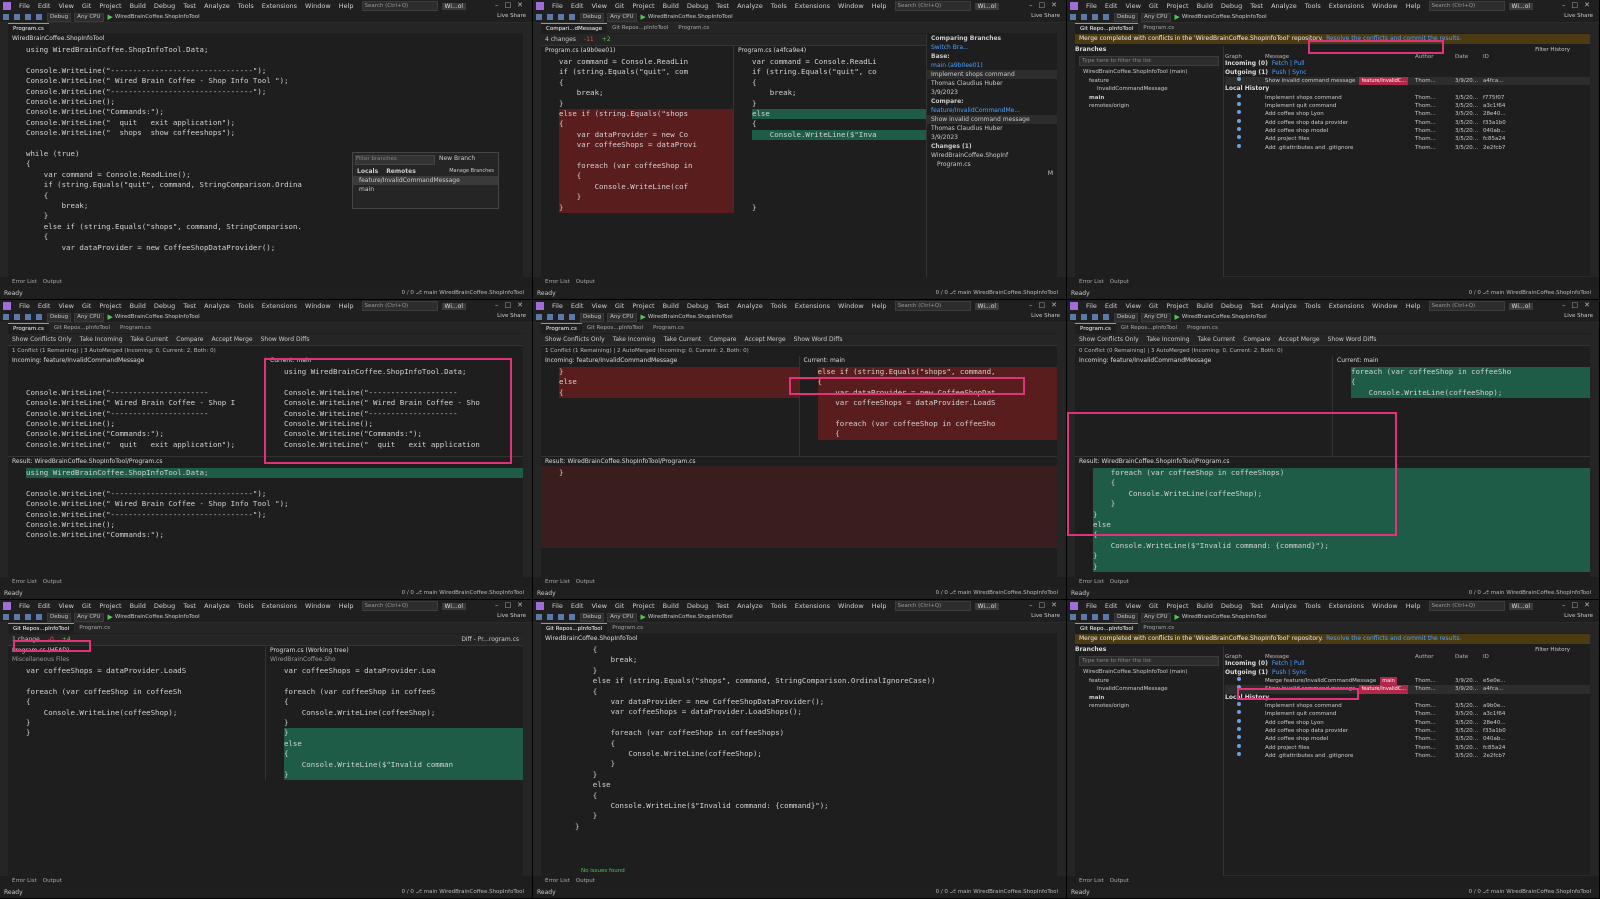 This screenshot has height=899, width=1600. Describe the element at coordinates (1149, 106) in the screenshot. I see `branch-tree-node: remotes/origin` at that location.